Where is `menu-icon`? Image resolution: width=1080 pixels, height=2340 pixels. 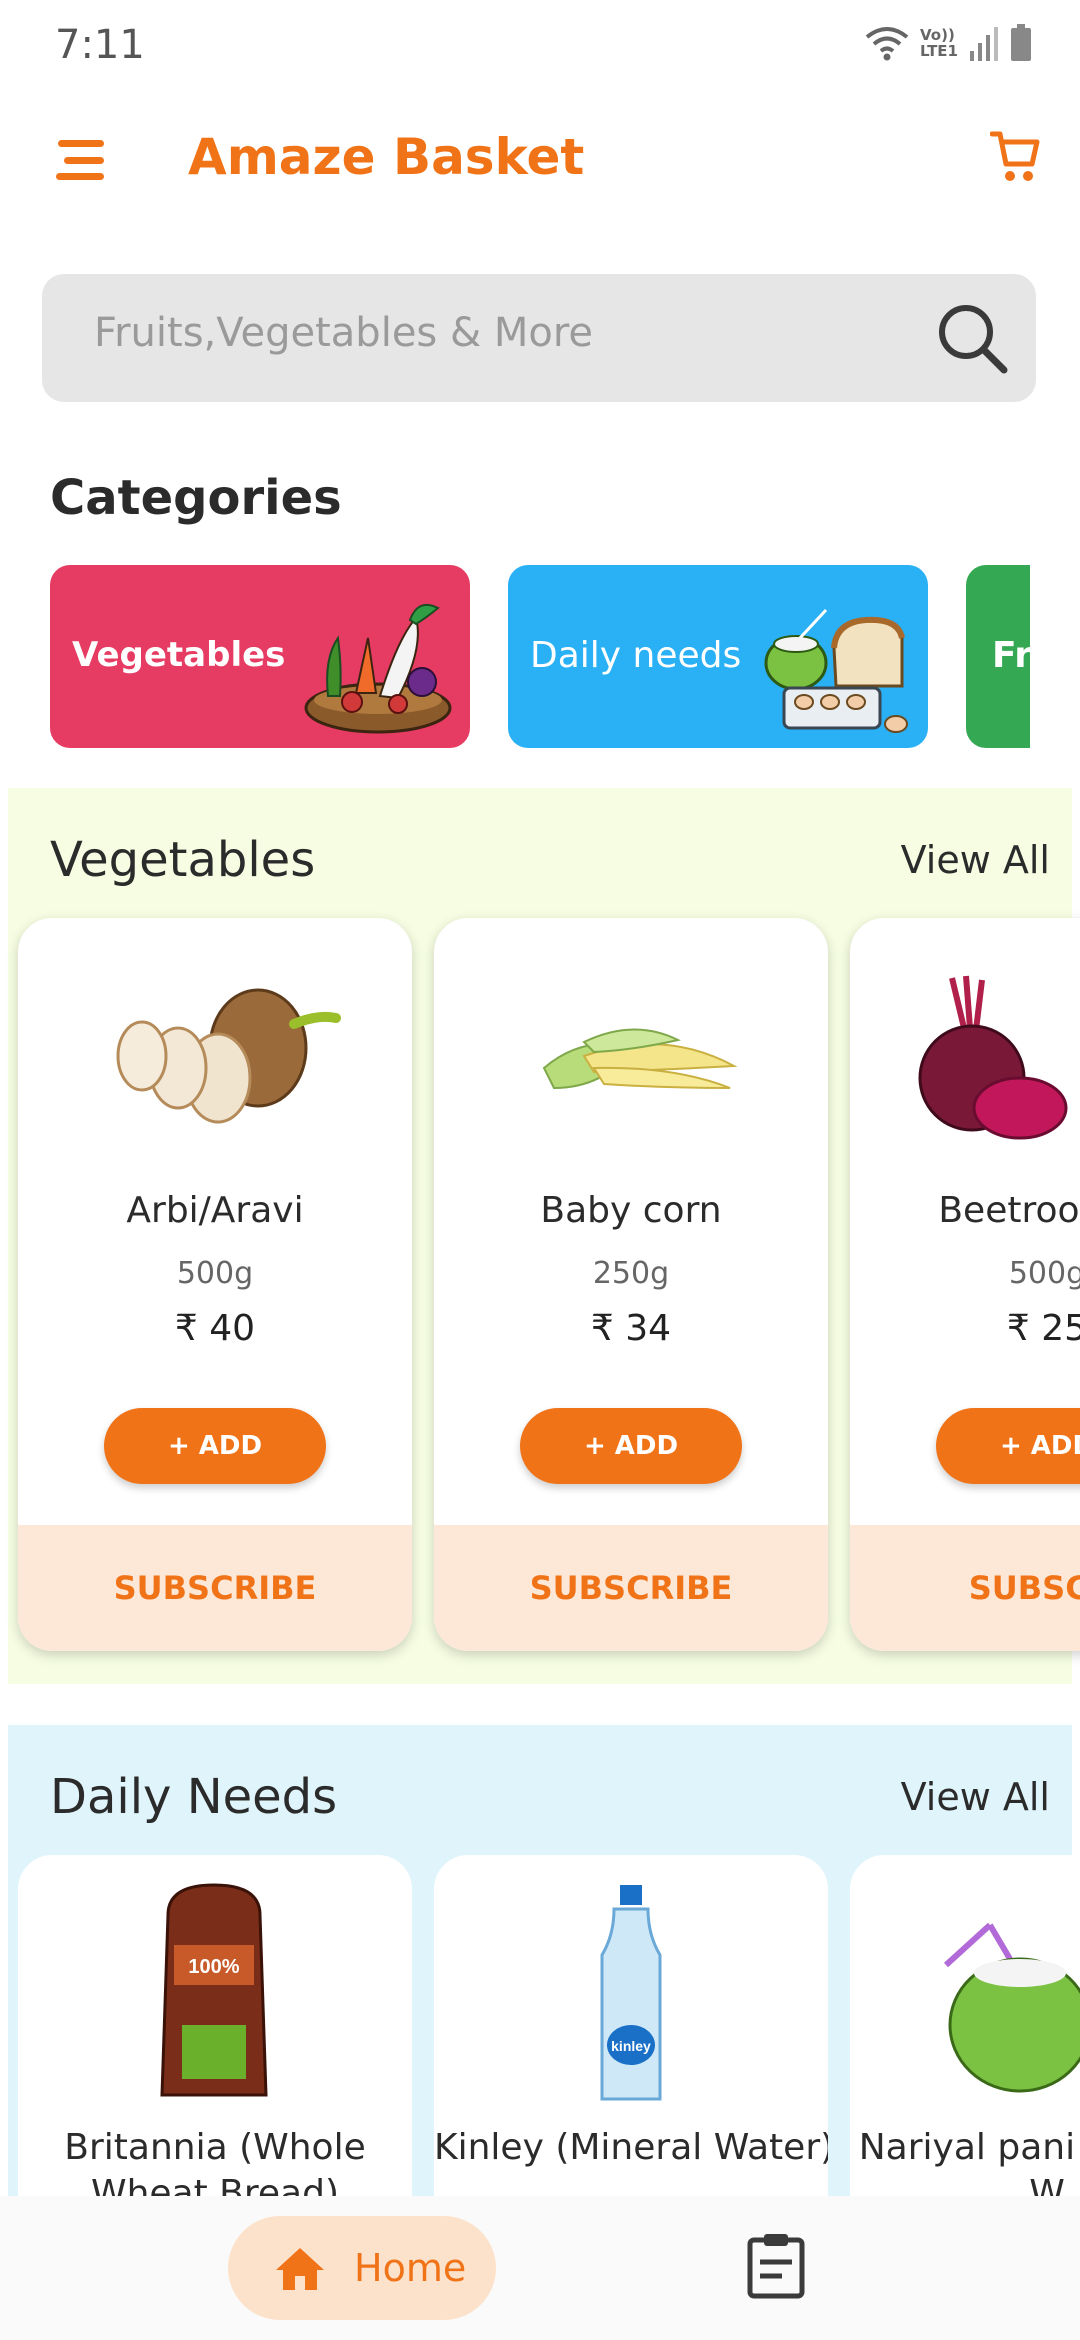 menu-icon is located at coordinates (76, 160).